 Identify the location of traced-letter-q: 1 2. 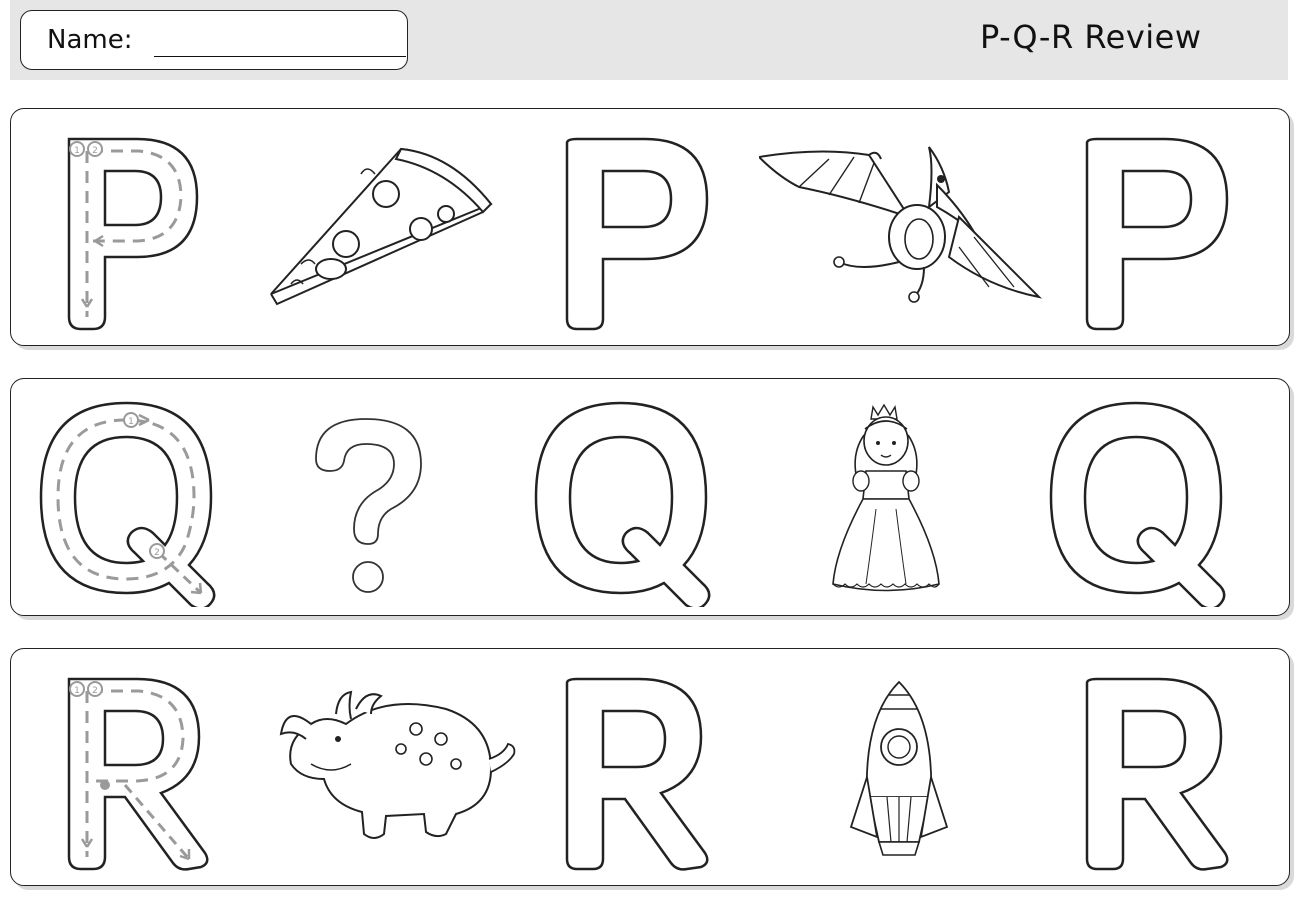
(127, 504).